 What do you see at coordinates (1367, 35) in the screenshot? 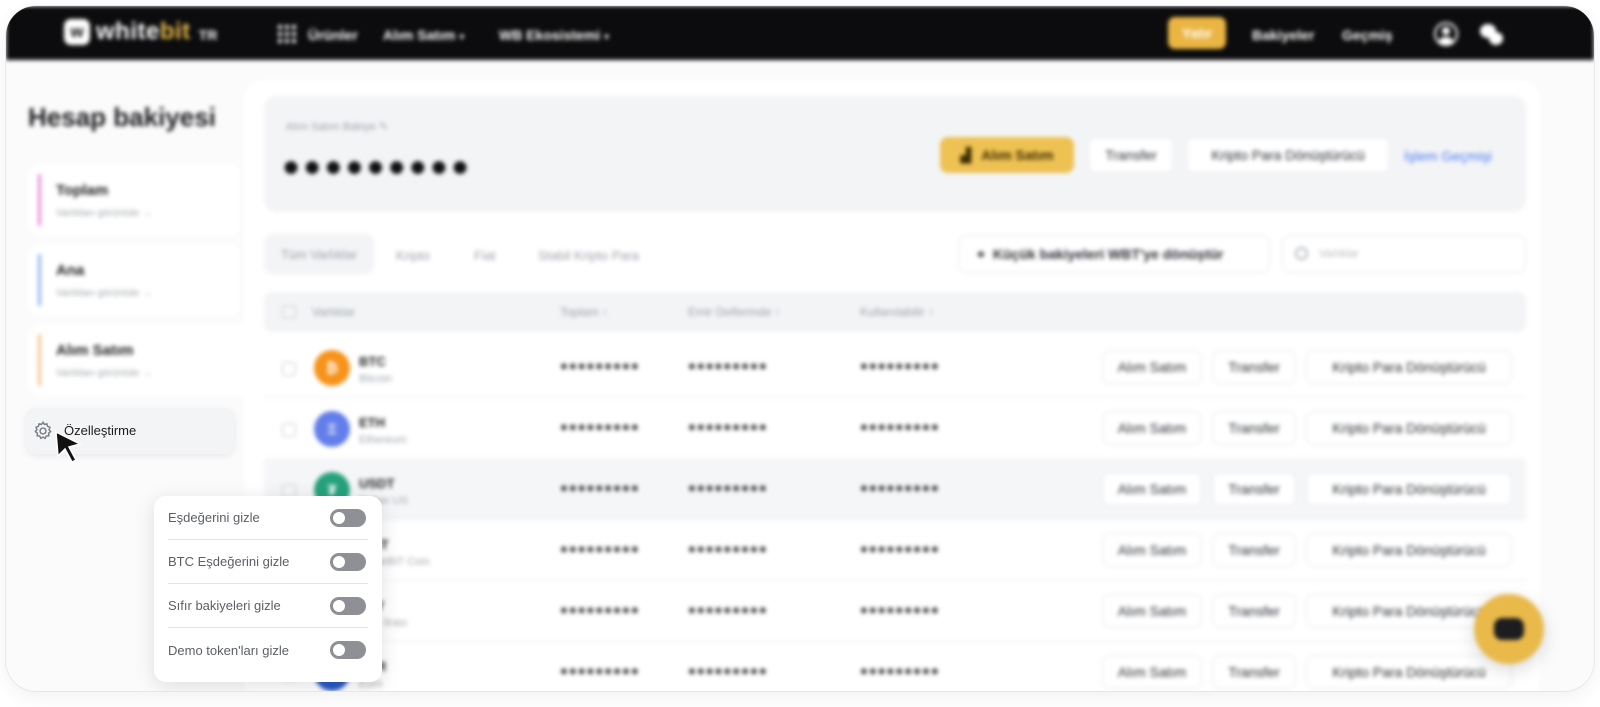
I see `nav-history: Geçmiş` at bounding box center [1367, 35].